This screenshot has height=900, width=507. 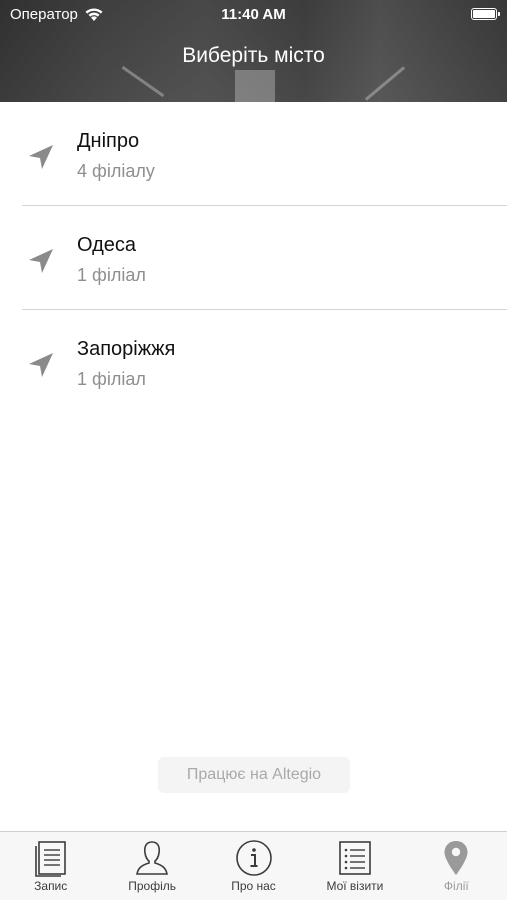 I want to click on city-branch-count: 4 філіалу, so click(x=116, y=171).